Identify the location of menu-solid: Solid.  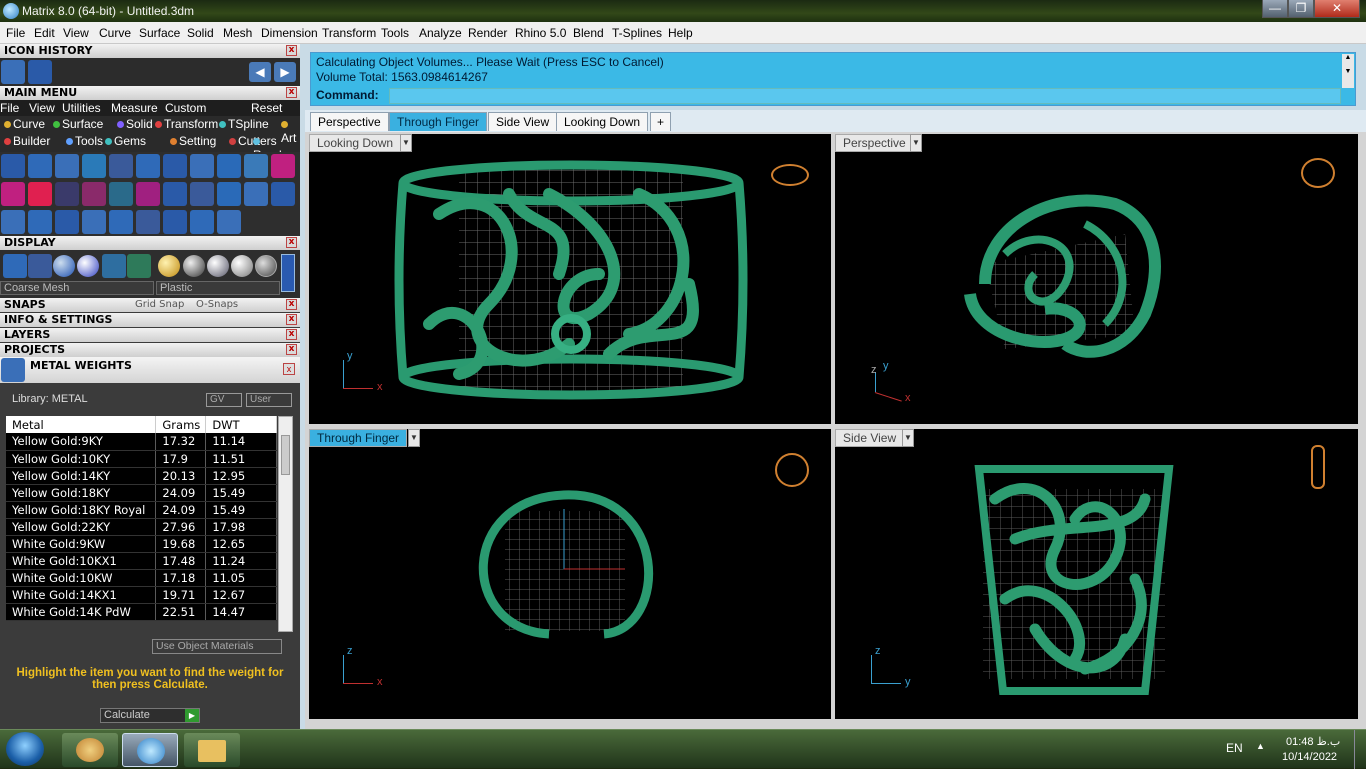
(200, 33).